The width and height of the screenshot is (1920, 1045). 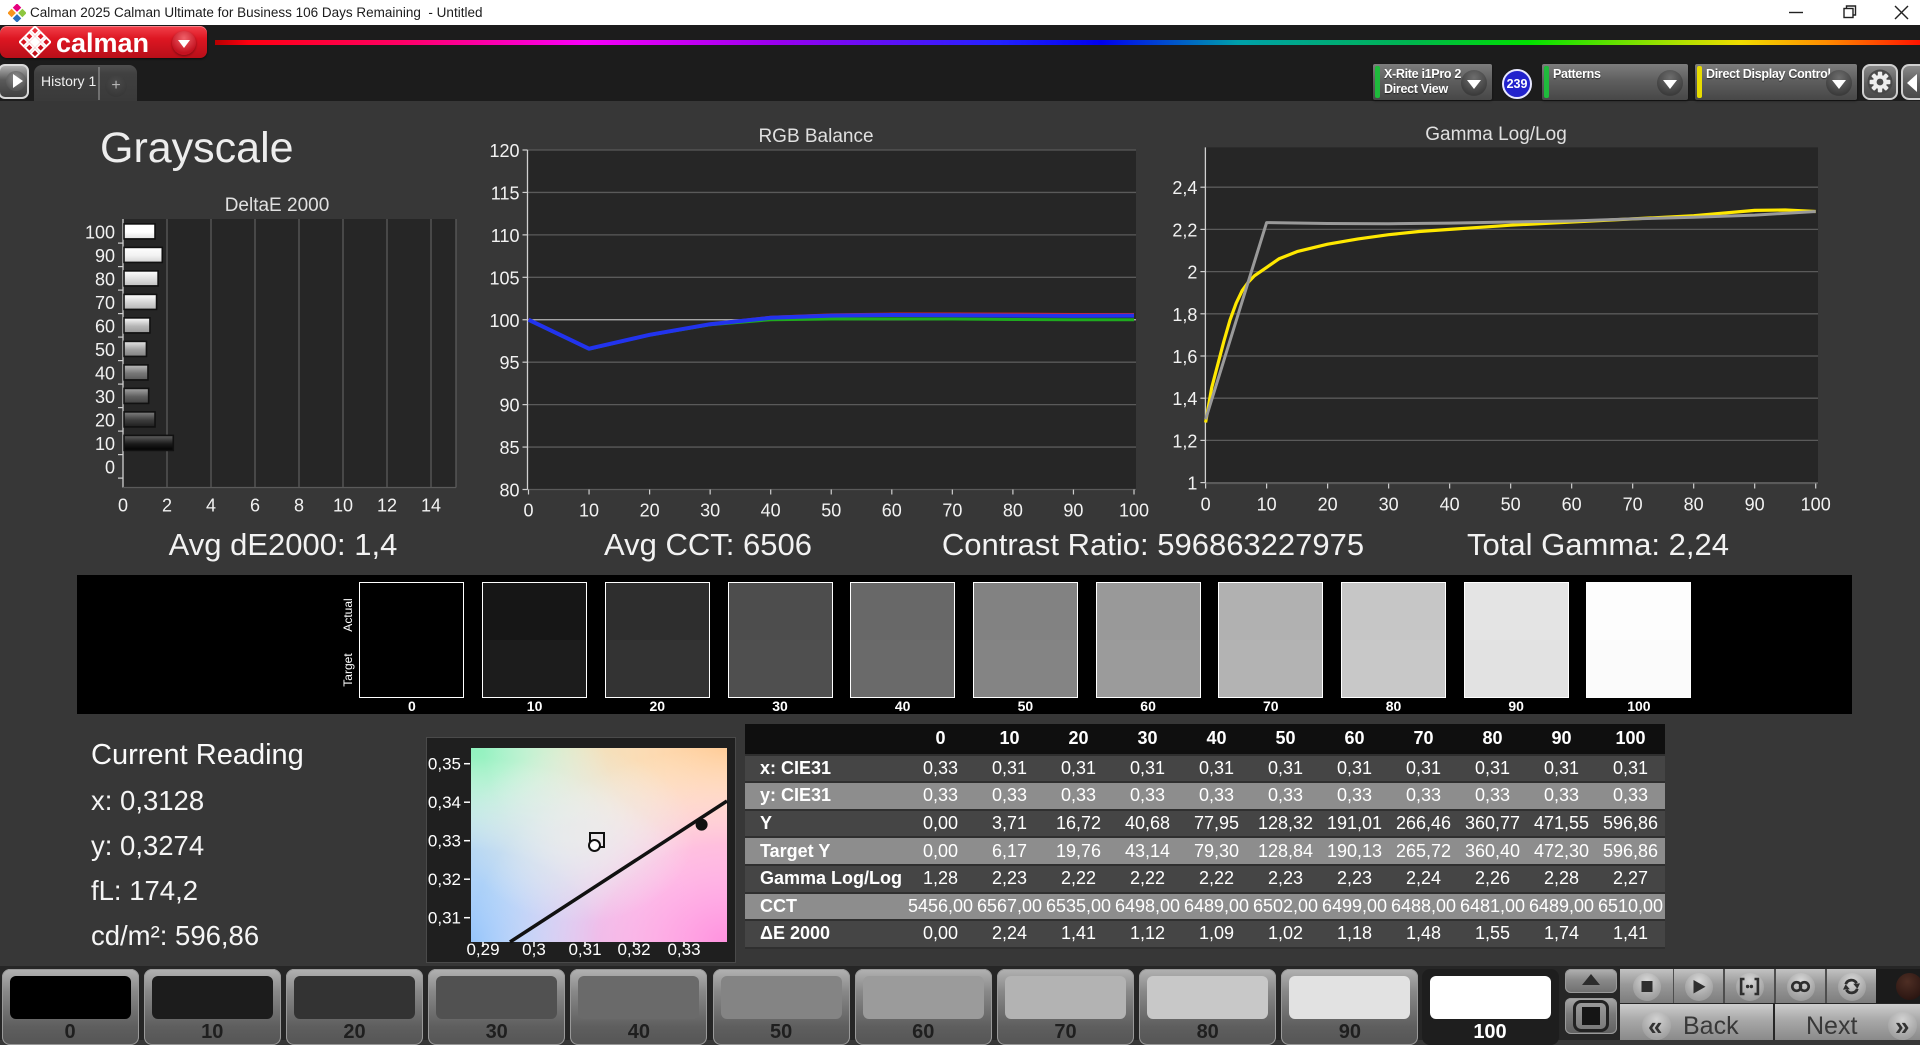 I want to click on svg-text: 1,8, so click(x=1184, y=315).